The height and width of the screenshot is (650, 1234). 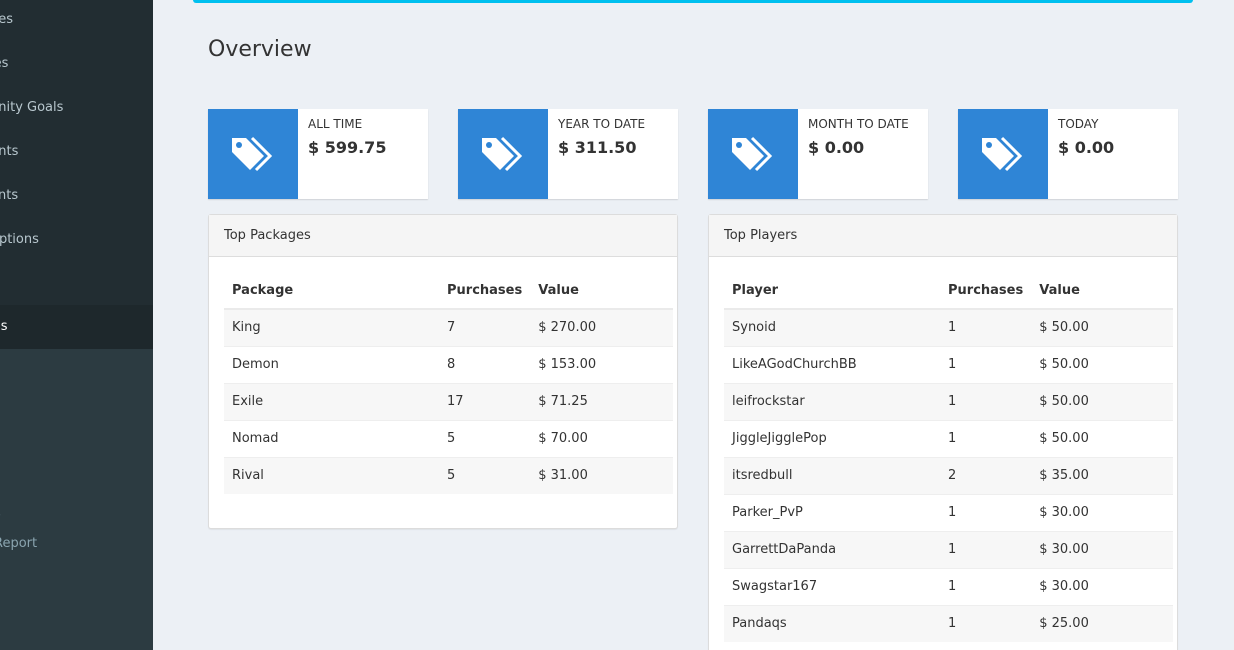 I want to click on table-row: itsredbull 2 $ 35.00, so click(x=949, y=475).